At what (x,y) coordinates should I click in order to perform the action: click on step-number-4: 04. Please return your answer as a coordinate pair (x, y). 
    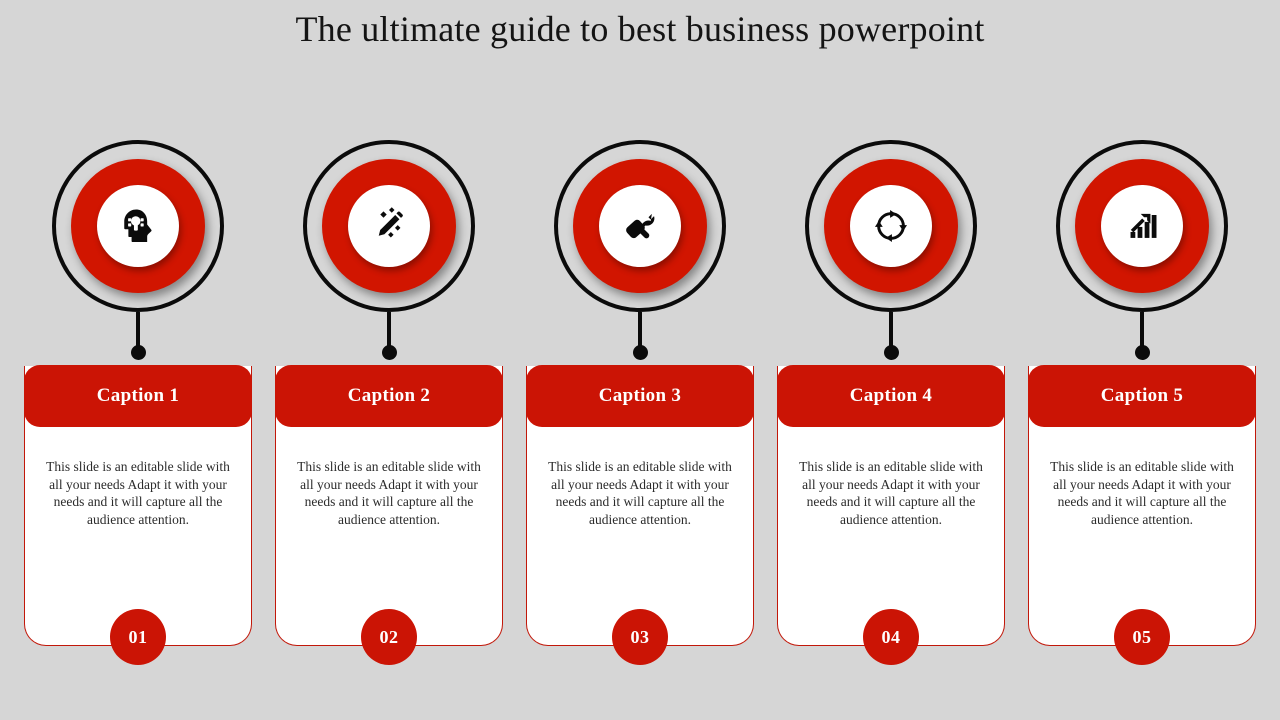
    Looking at the image, I should click on (891, 636).